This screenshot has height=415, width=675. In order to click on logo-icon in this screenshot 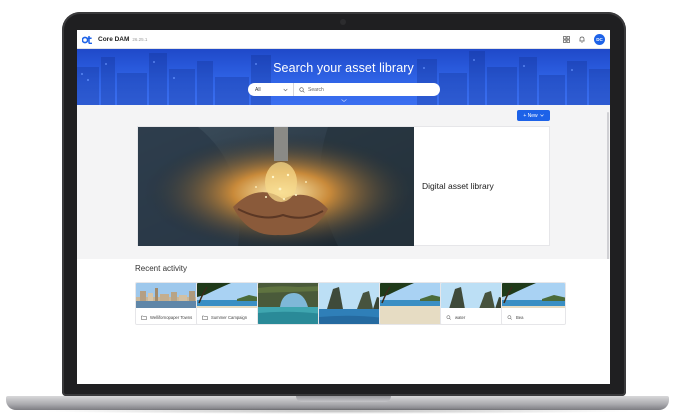, I will do `click(87, 39)`.